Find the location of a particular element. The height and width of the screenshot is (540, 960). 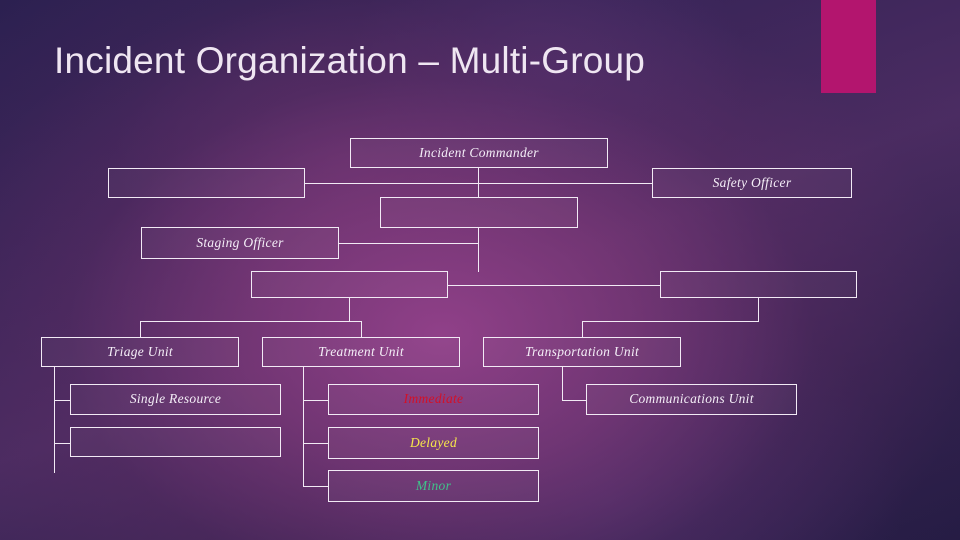

node-safety-officer: Safety Officer is located at coordinates (752, 183).